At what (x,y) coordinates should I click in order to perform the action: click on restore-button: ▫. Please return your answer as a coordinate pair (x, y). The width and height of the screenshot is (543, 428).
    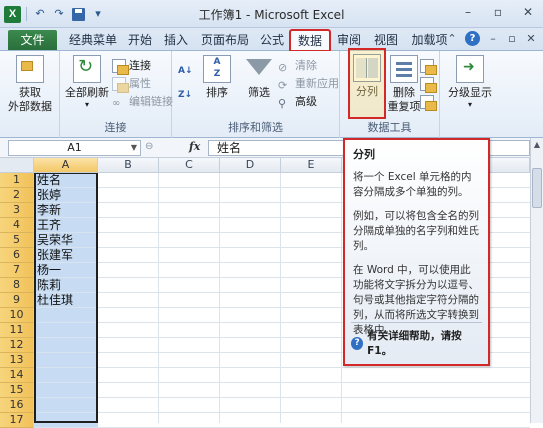
    Looking at the image, I should click on (498, 12).